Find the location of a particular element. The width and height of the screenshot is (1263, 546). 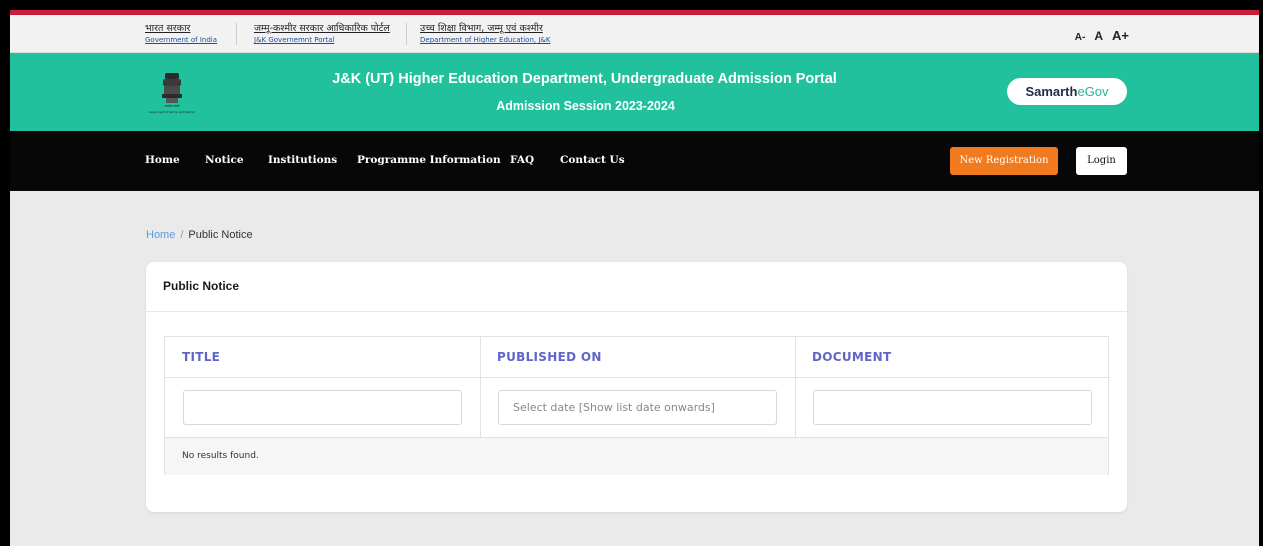

document-filter-input is located at coordinates (952, 407).